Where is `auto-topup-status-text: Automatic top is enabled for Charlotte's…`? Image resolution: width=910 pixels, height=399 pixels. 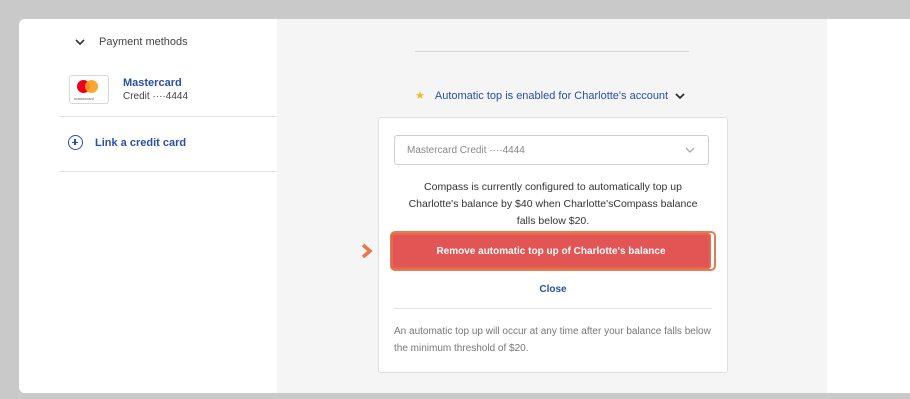 auto-topup-status-text: Automatic top is enabled for Charlotte's… is located at coordinates (551, 95).